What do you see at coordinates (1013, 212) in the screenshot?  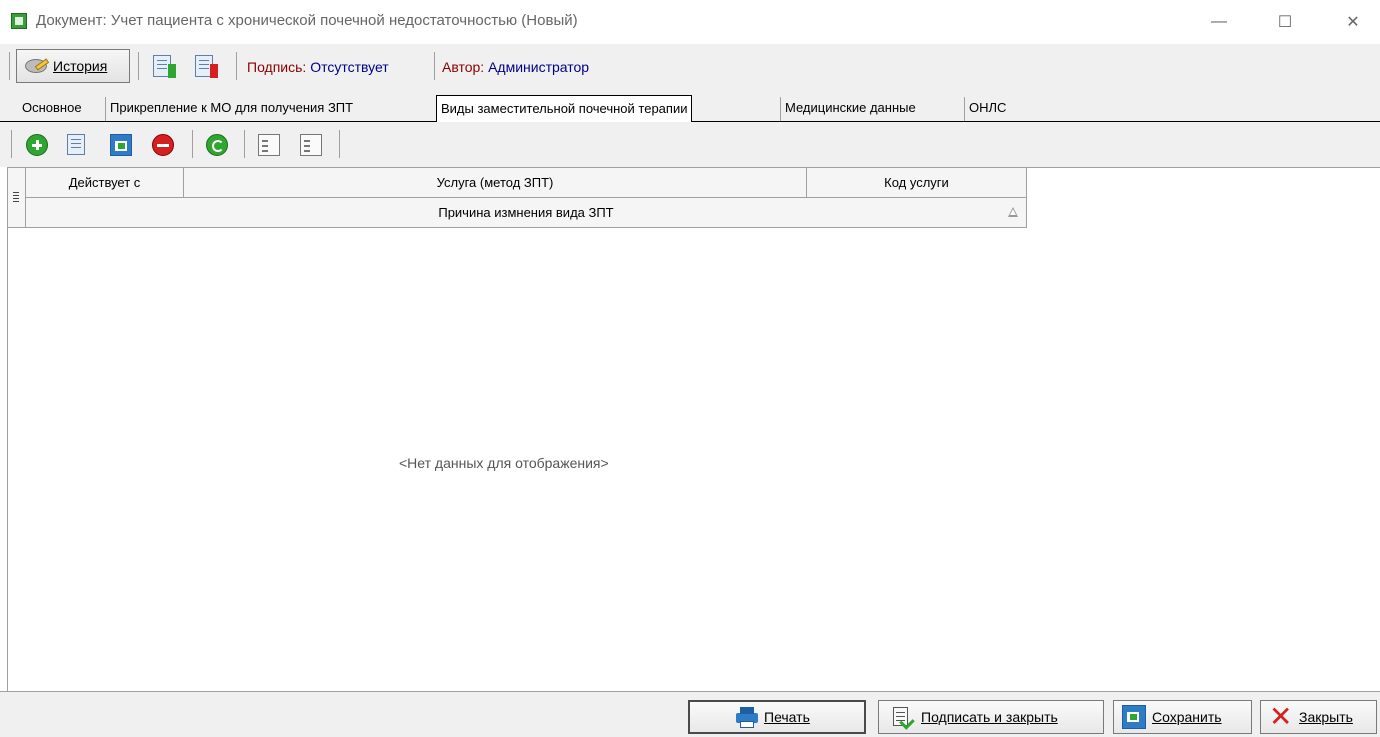 I see `sort-ascending-icon` at bounding box center [1013, 212].